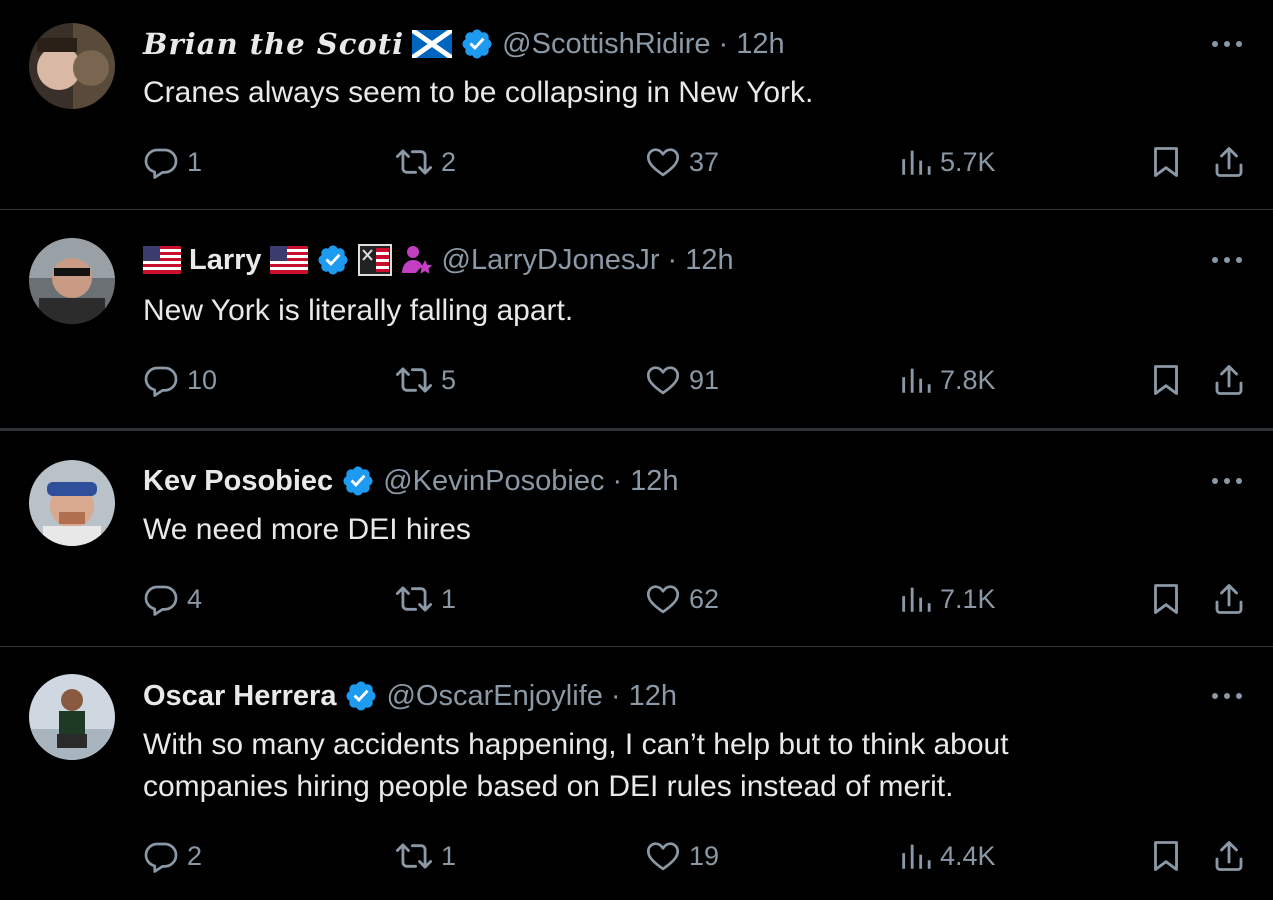 Image resolution: width=1273 pixels, height=900 pixels. What do you see at coordinates (606, 44) in the screenshot?
I see `user-handle: @ScottishRidire` at bounding box center [606, 44].